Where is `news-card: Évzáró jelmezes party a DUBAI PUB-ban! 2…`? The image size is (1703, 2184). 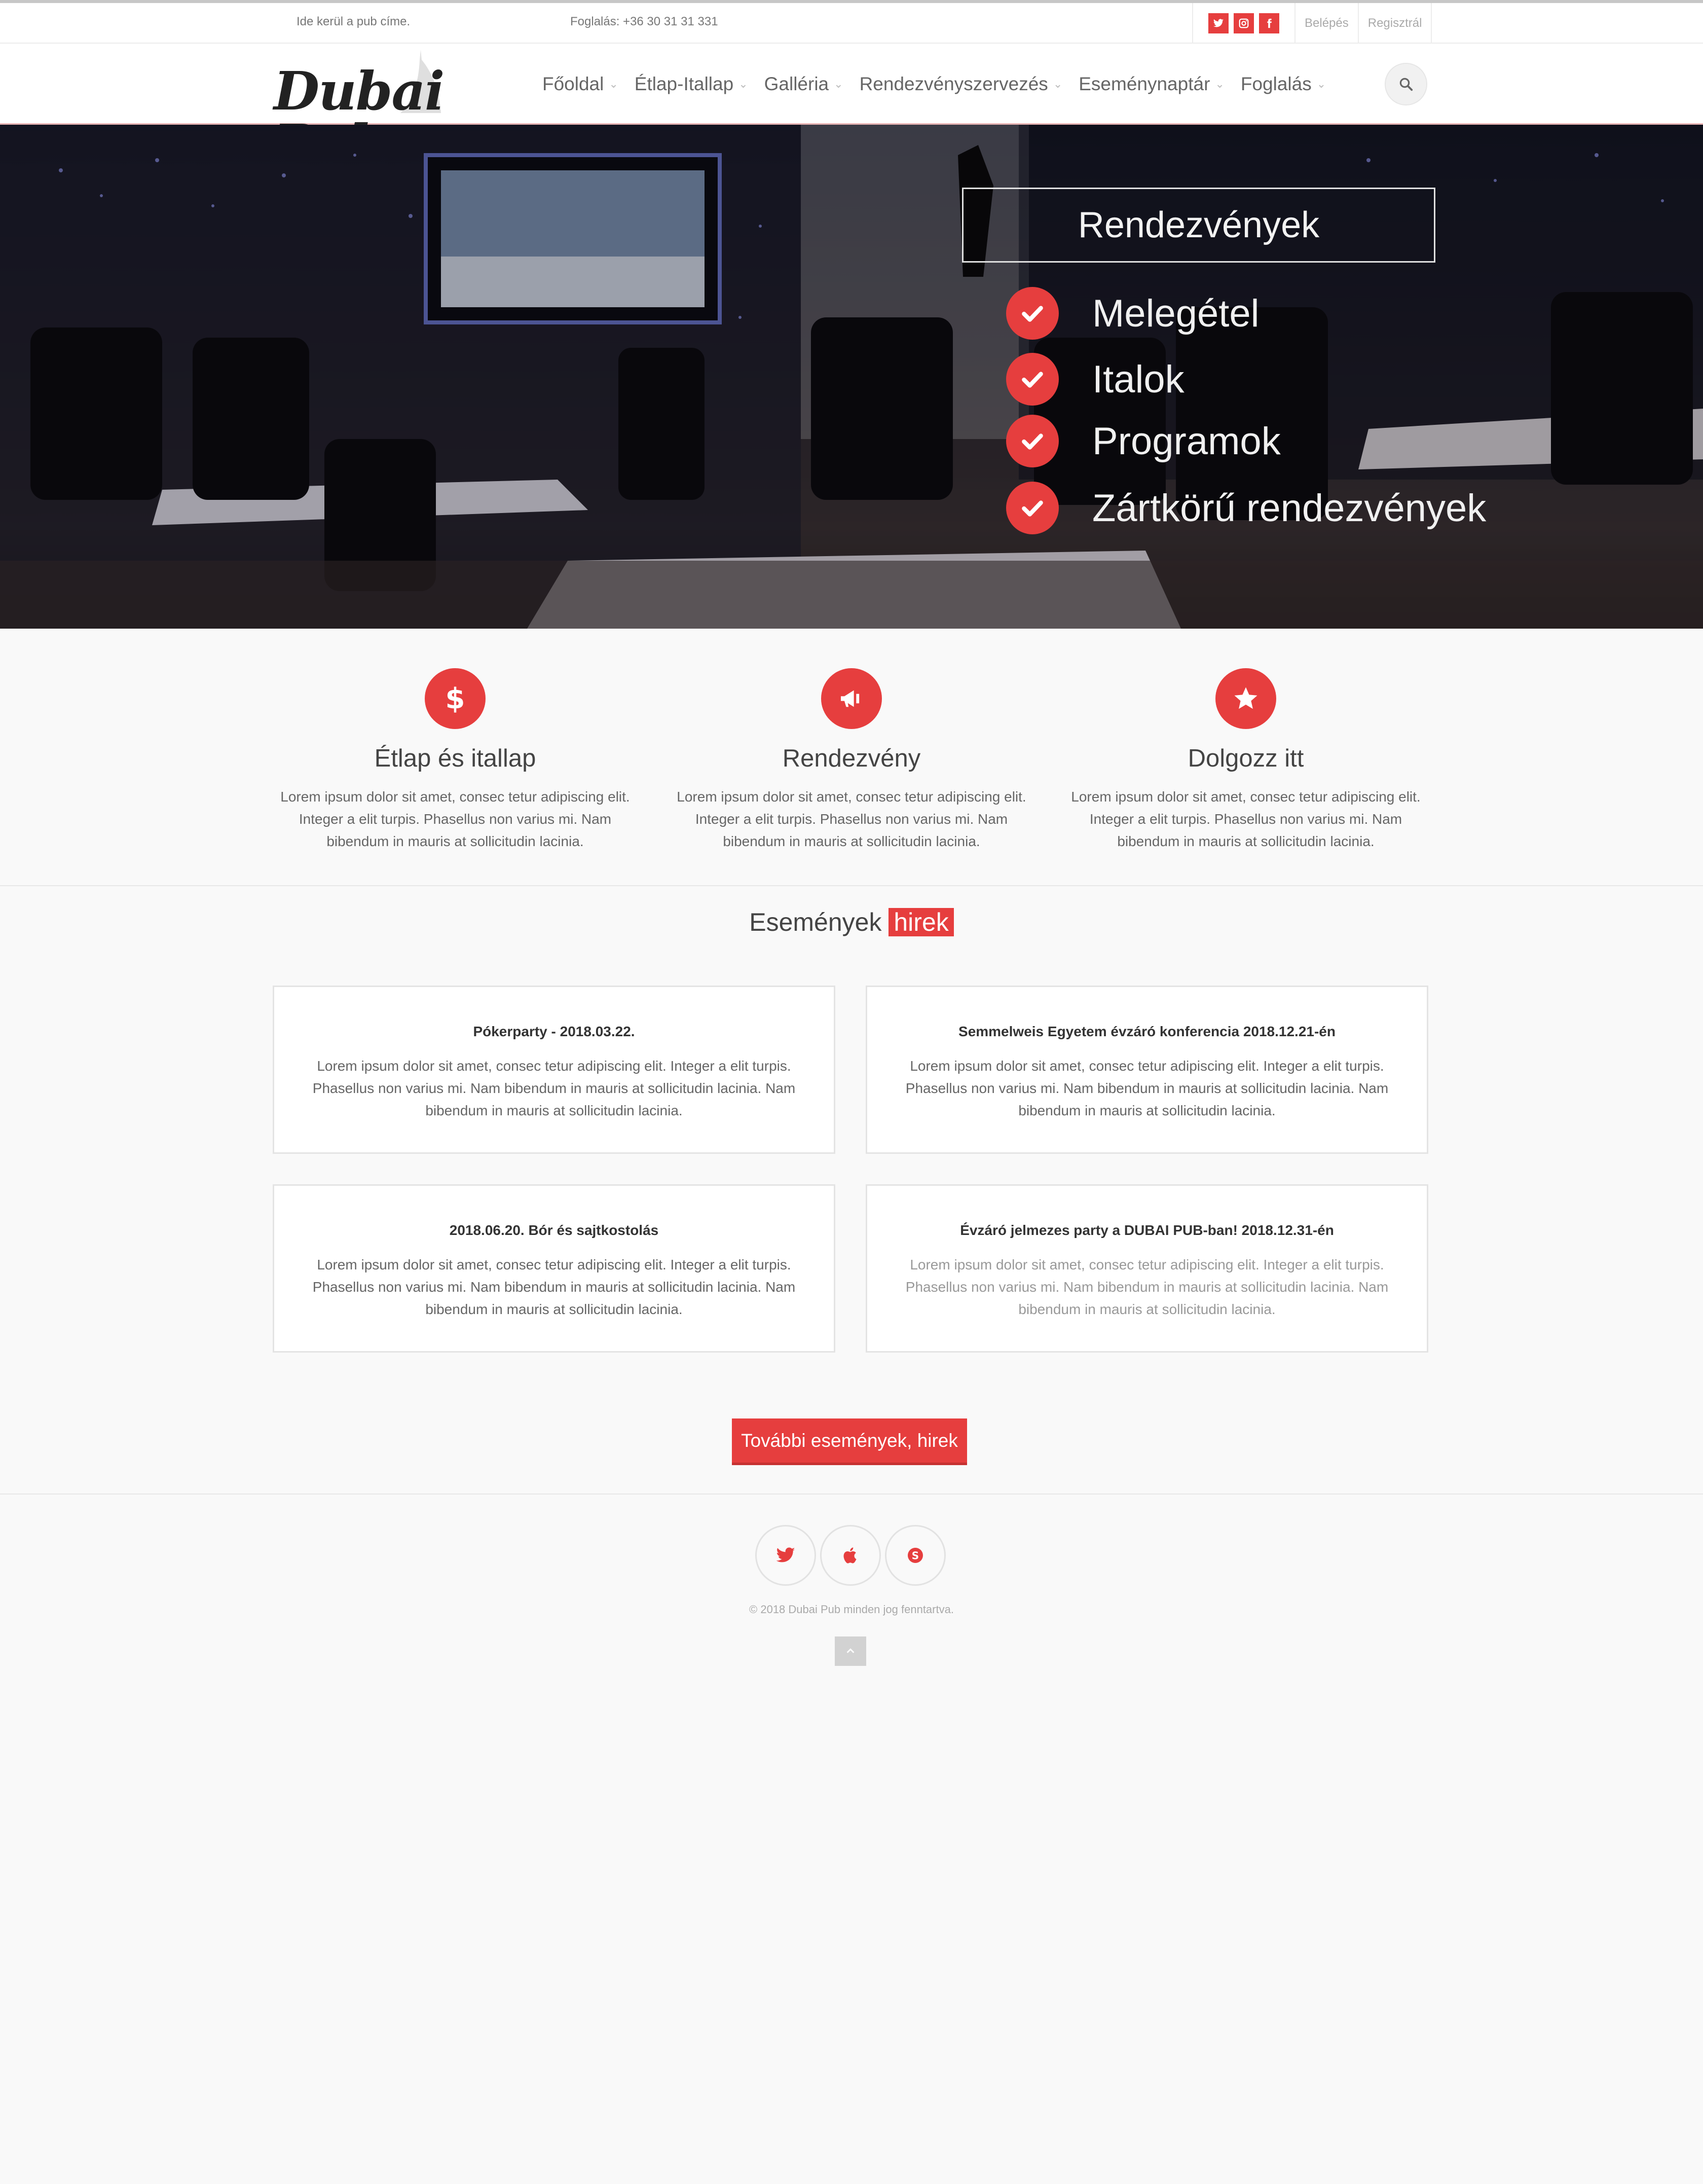
news-card: Évzáró jelmezes party a DUBAI PUB-ban! 2… is located at coordinates (1147, 1268).